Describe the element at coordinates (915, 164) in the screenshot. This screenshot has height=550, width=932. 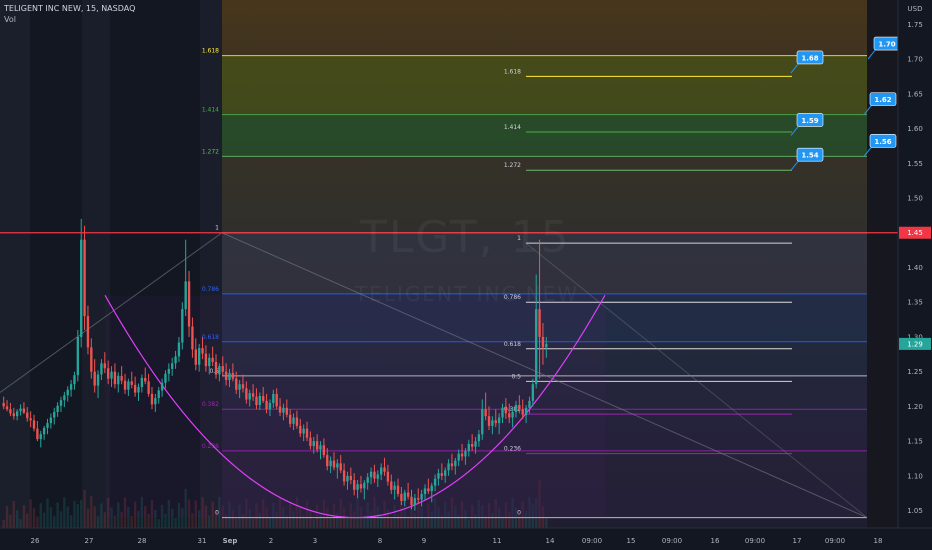
I see `price-tick-label: 1.55` at that location.